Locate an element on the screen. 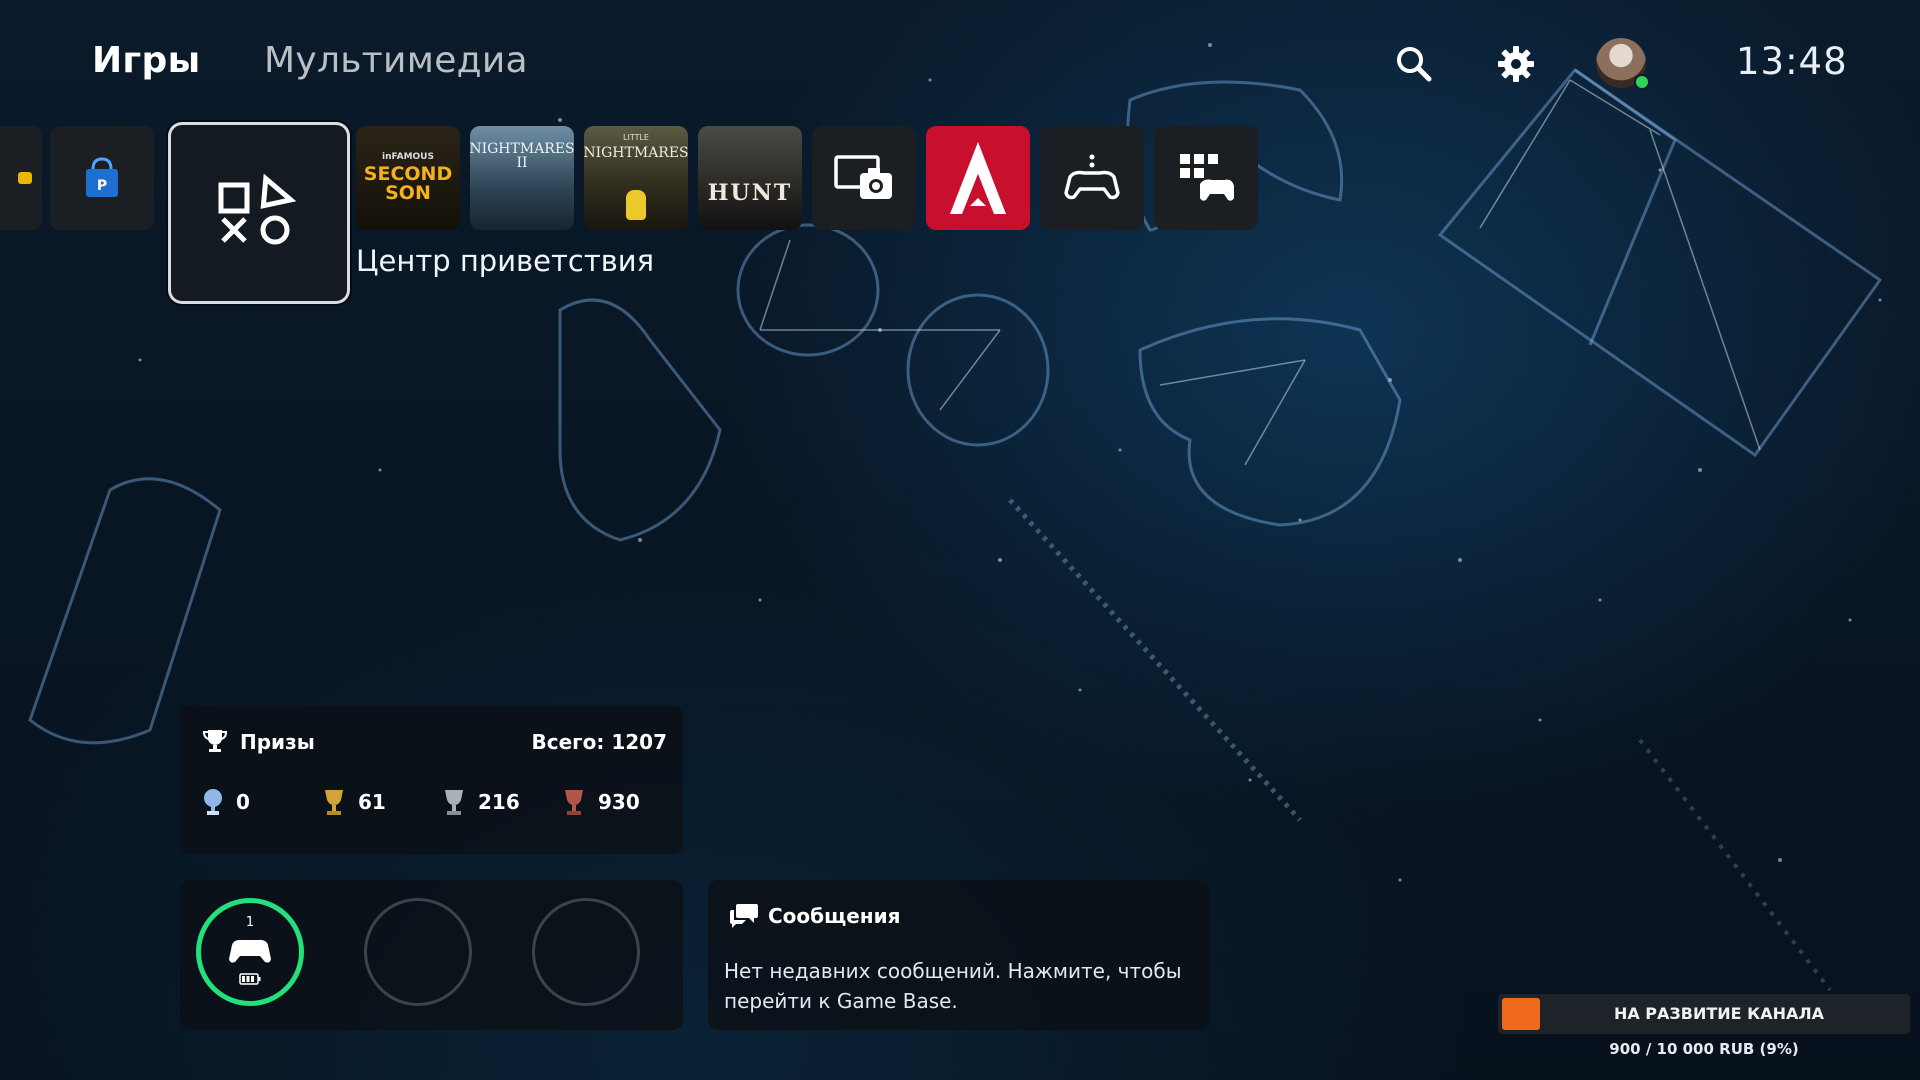  trophies-panel: Призы Всего: 1207 0 61 216 930 is located at coordinates (431, 780).